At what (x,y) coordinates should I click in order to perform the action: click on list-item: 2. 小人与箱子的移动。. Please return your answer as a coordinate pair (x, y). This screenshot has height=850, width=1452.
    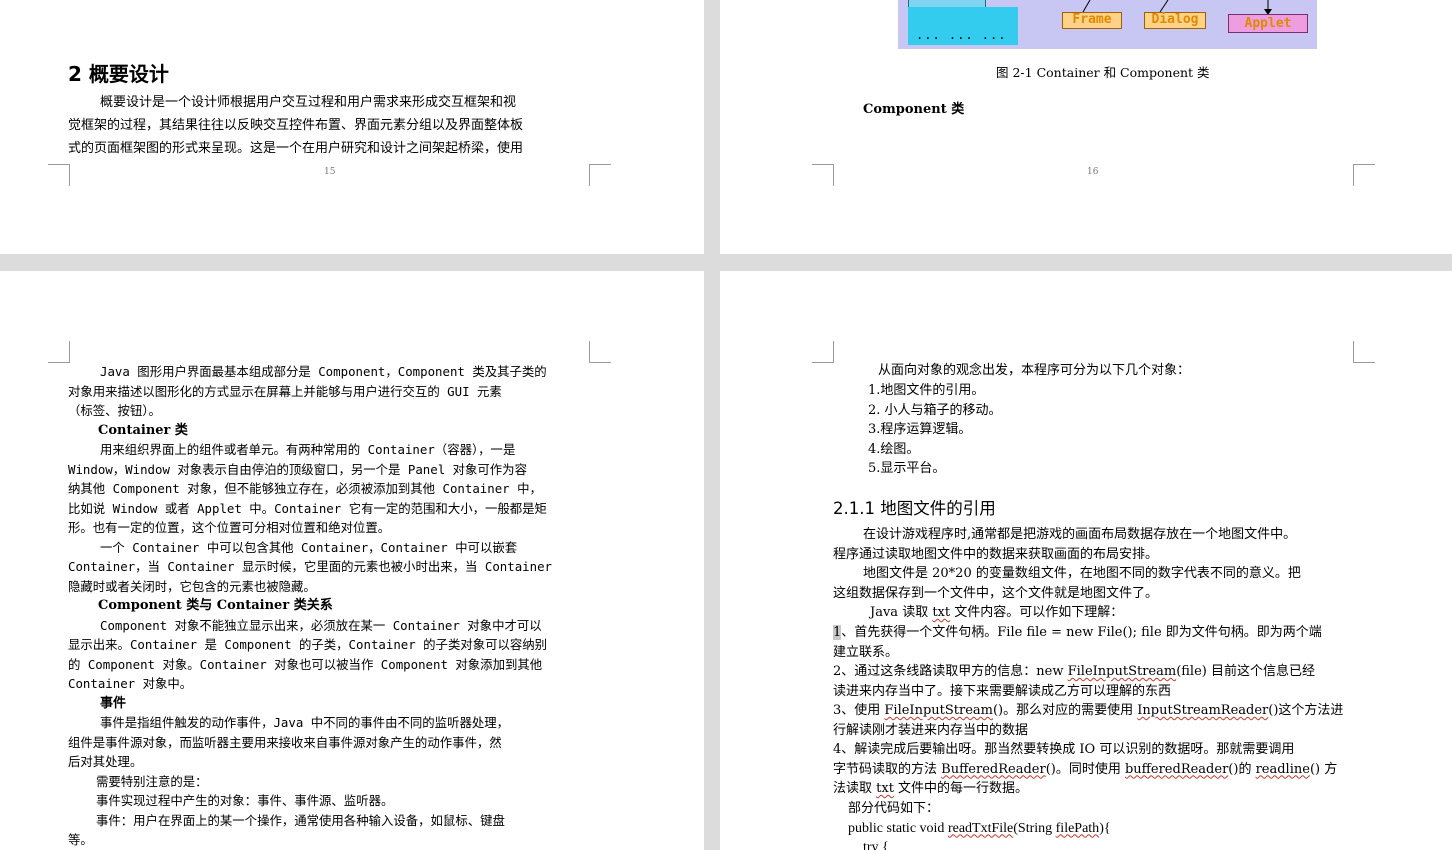
    Looking at the image, I should click on (935, 410).